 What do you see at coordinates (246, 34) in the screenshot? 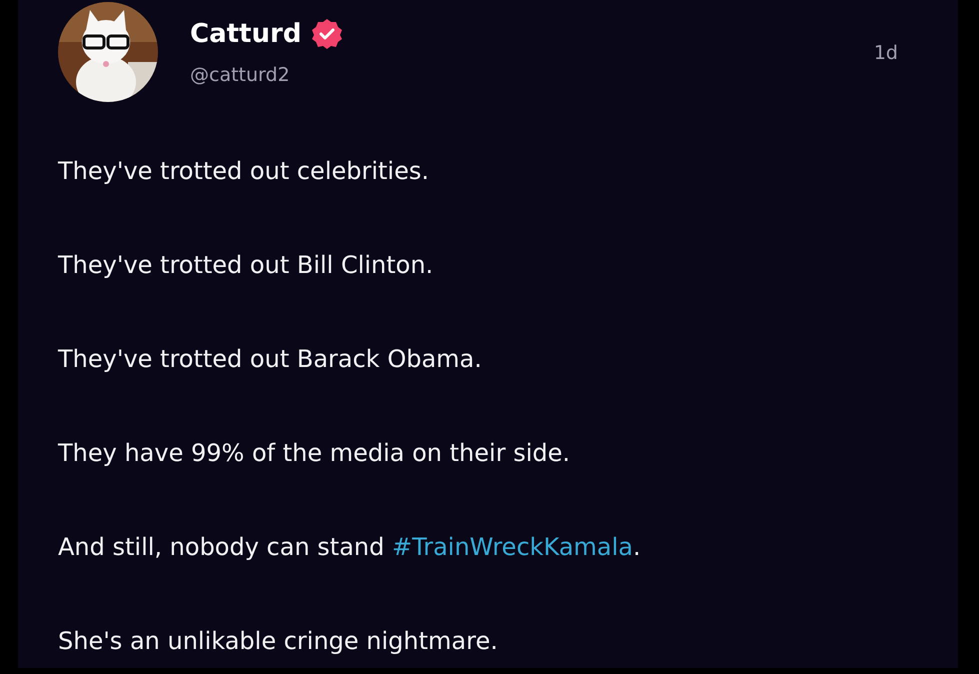
I see `author-name: Catturd` at bounding box center [246, 34].